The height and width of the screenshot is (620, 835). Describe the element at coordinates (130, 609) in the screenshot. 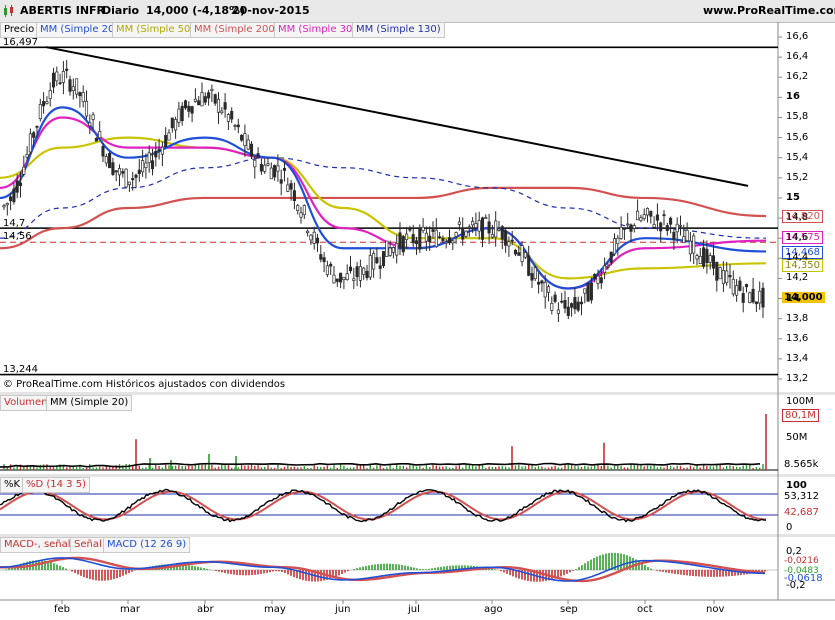

I see `month-label-mar: mar` at that location.